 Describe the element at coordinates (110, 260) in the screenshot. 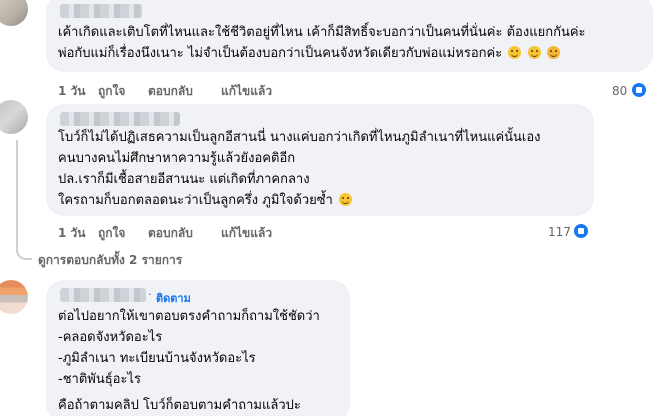

I see `view-replies-button: ดูการตอบกลับทั้ง 2 รายการ` at that location.